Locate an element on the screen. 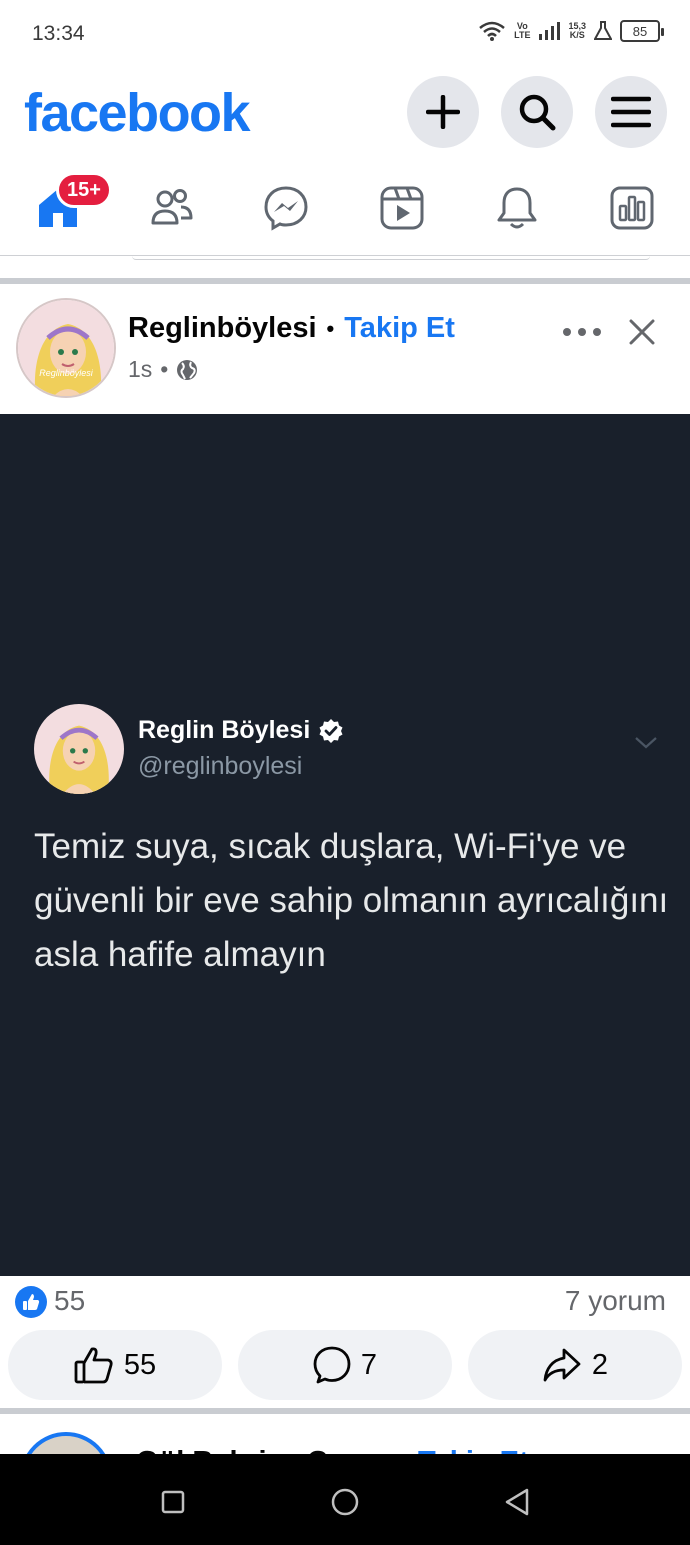  square-icon is located at coordinates (173, 1502).